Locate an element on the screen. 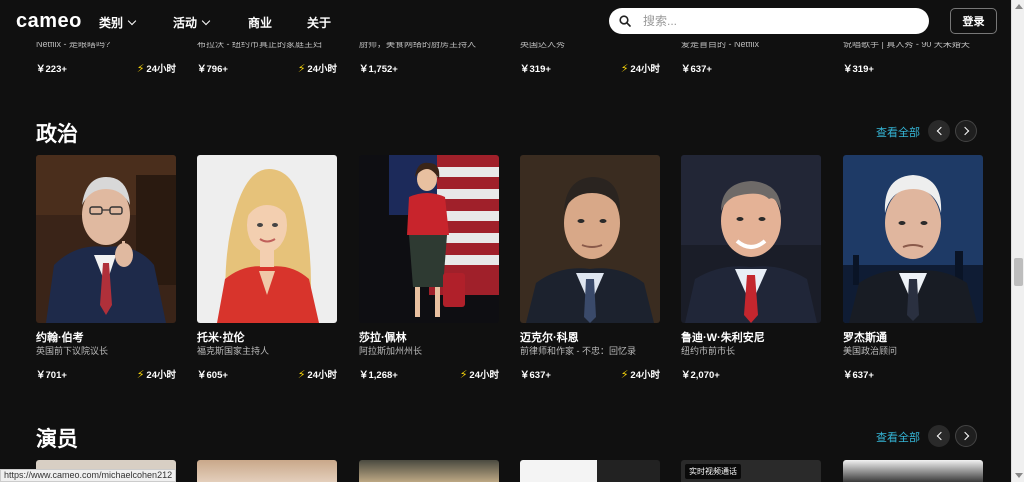 The image size is (1024, 482). nav-events: 活动 is located at coordinates (192, 22).